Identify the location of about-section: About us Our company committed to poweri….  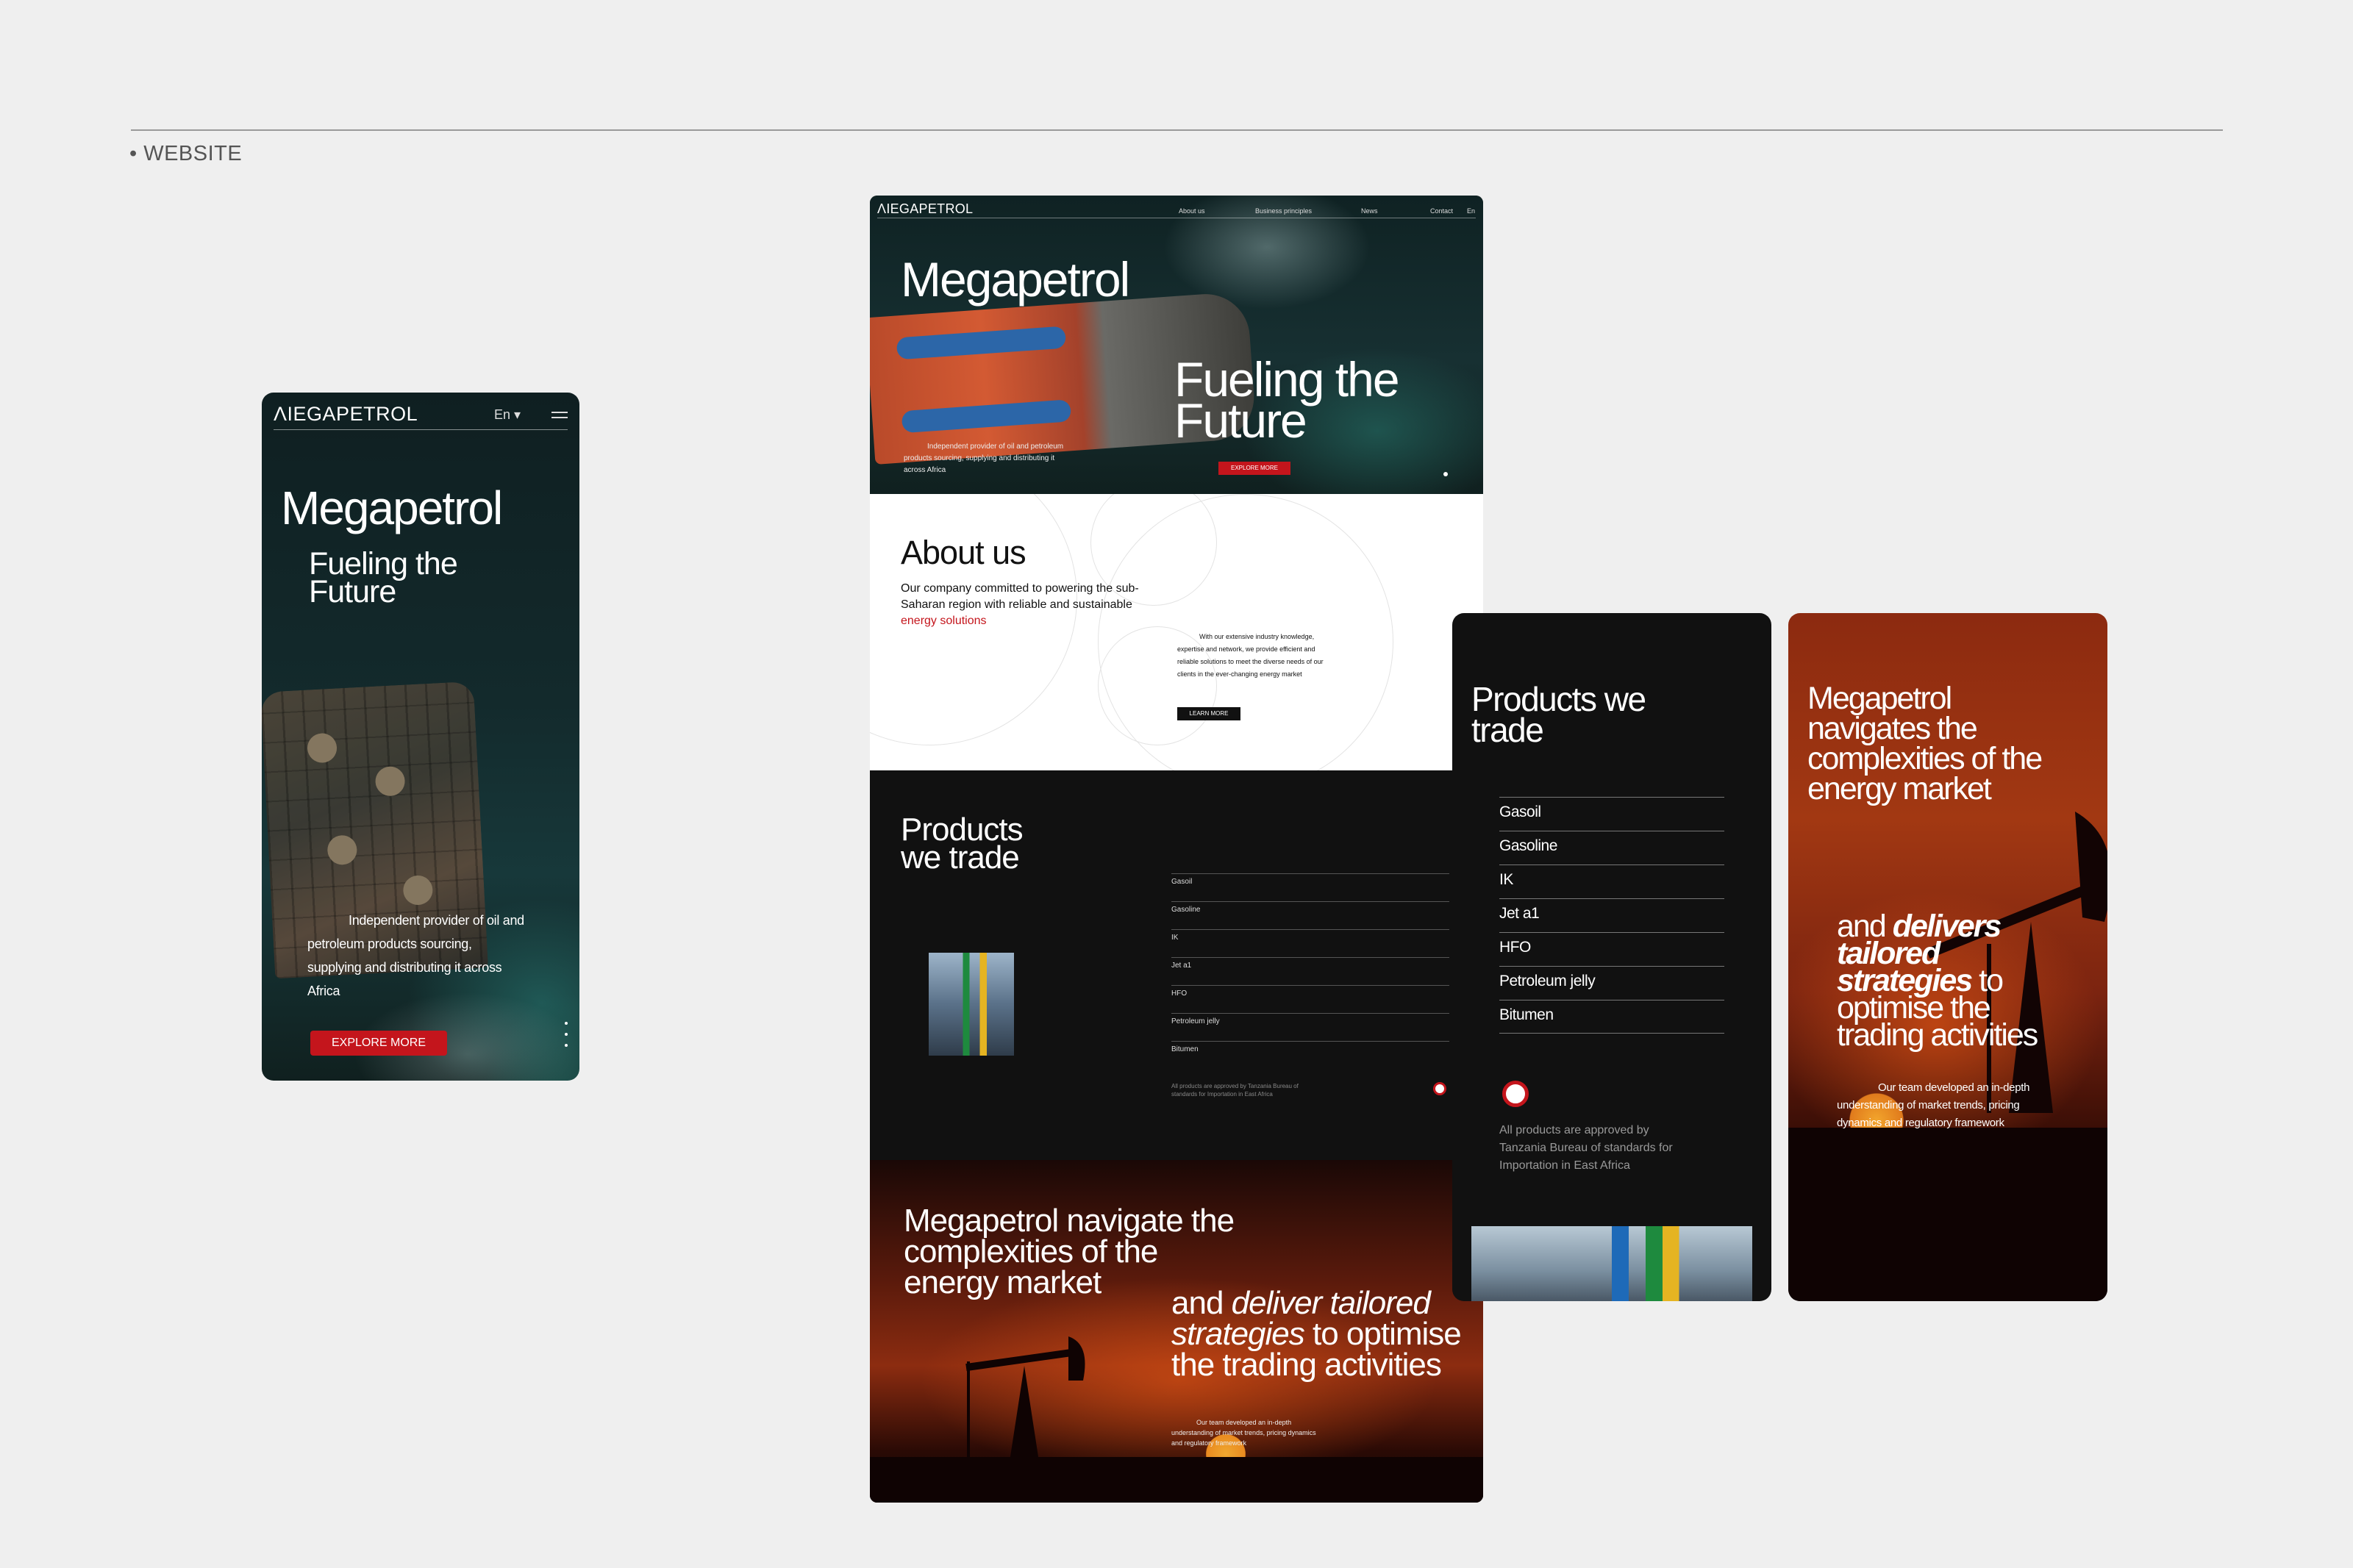
(1176, 632).